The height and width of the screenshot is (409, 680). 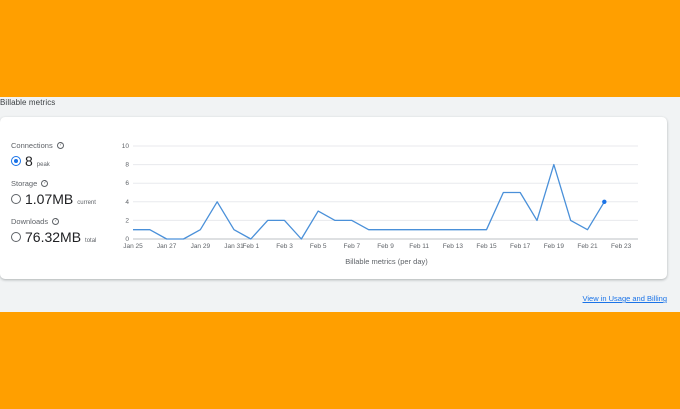 I want to click on x-tick-label: Feb 13, so click(x=453, y=246).